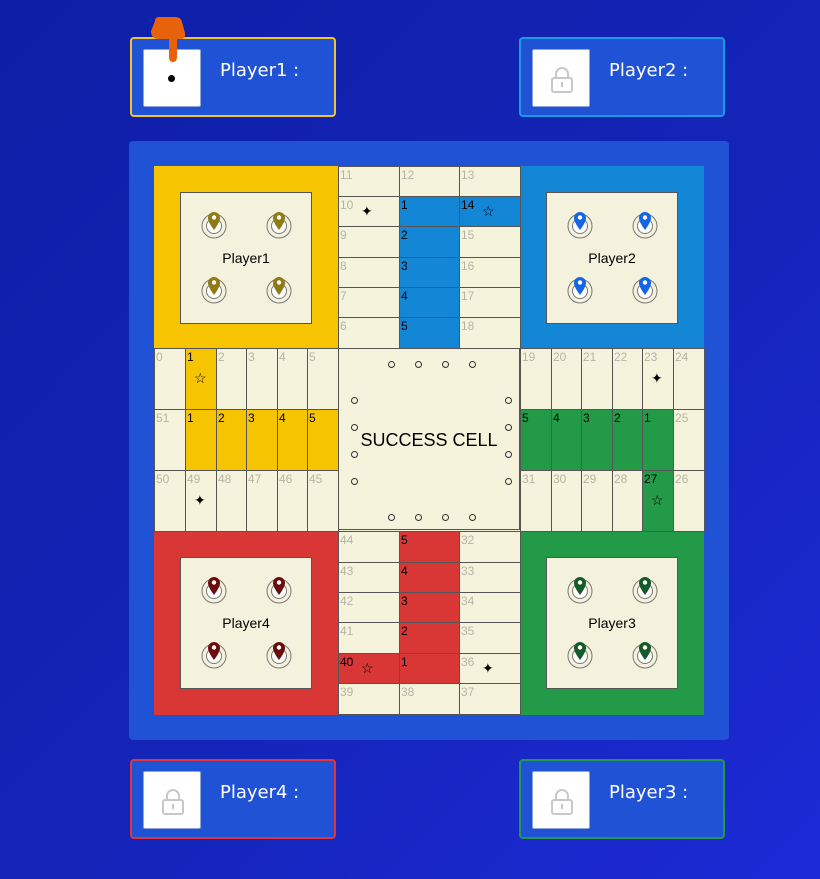 This screenshot has width=820, height=879. What do you see at coordinates (566, 379) in the screenshot?
I see `board-cell: 20` at bounding box center [566, 379].